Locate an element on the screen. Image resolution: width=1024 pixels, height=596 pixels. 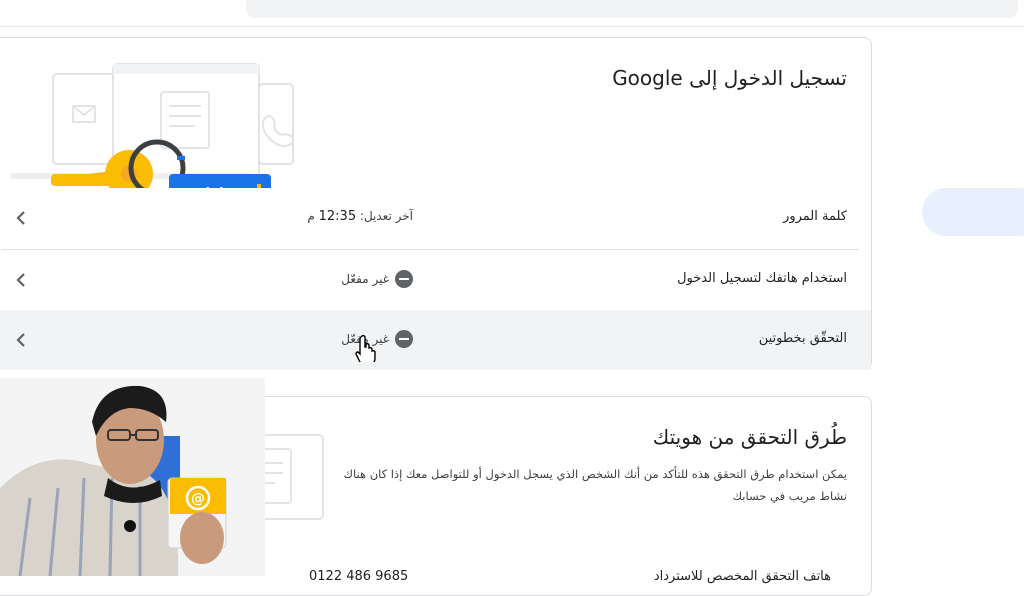
webcam-overlay: @ is located at coordinates (132, 477).